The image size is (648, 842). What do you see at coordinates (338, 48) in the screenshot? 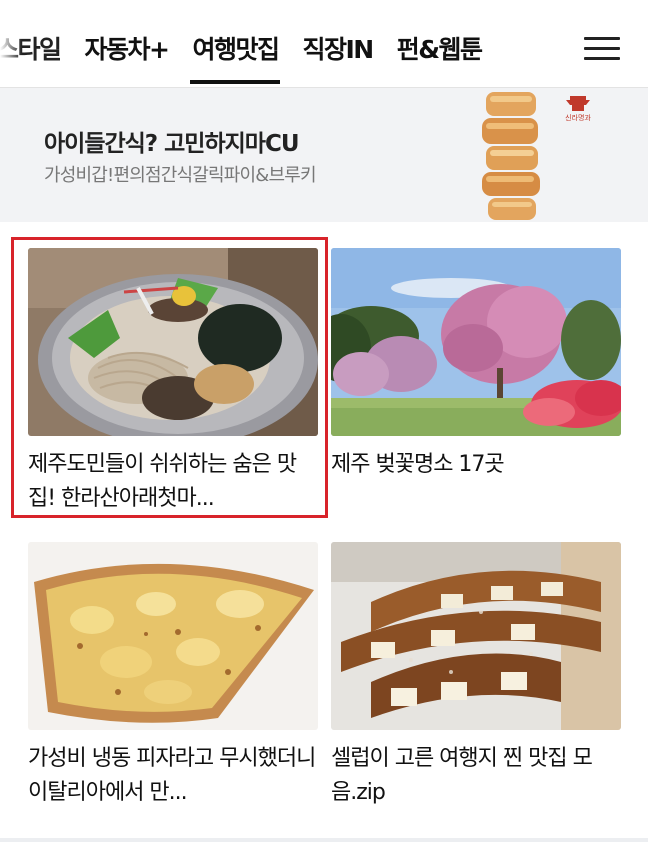
I see `tab-work: 직장IN` at bounding box center [338, 48].